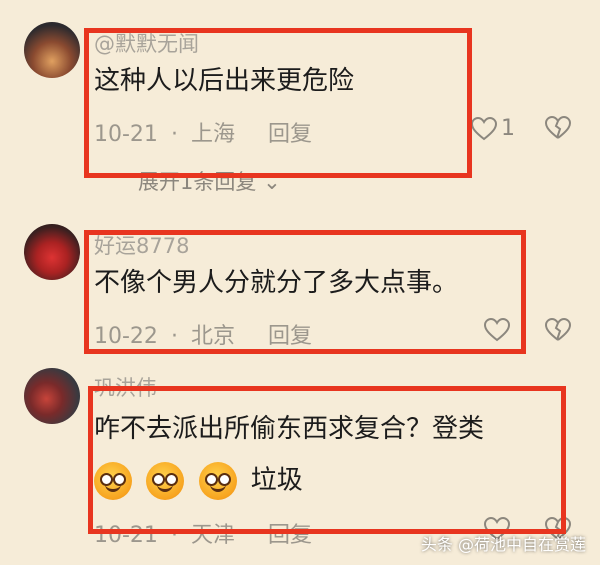 The image size is (600, 565). I want to click on like-button: 1, so click(493, 128).